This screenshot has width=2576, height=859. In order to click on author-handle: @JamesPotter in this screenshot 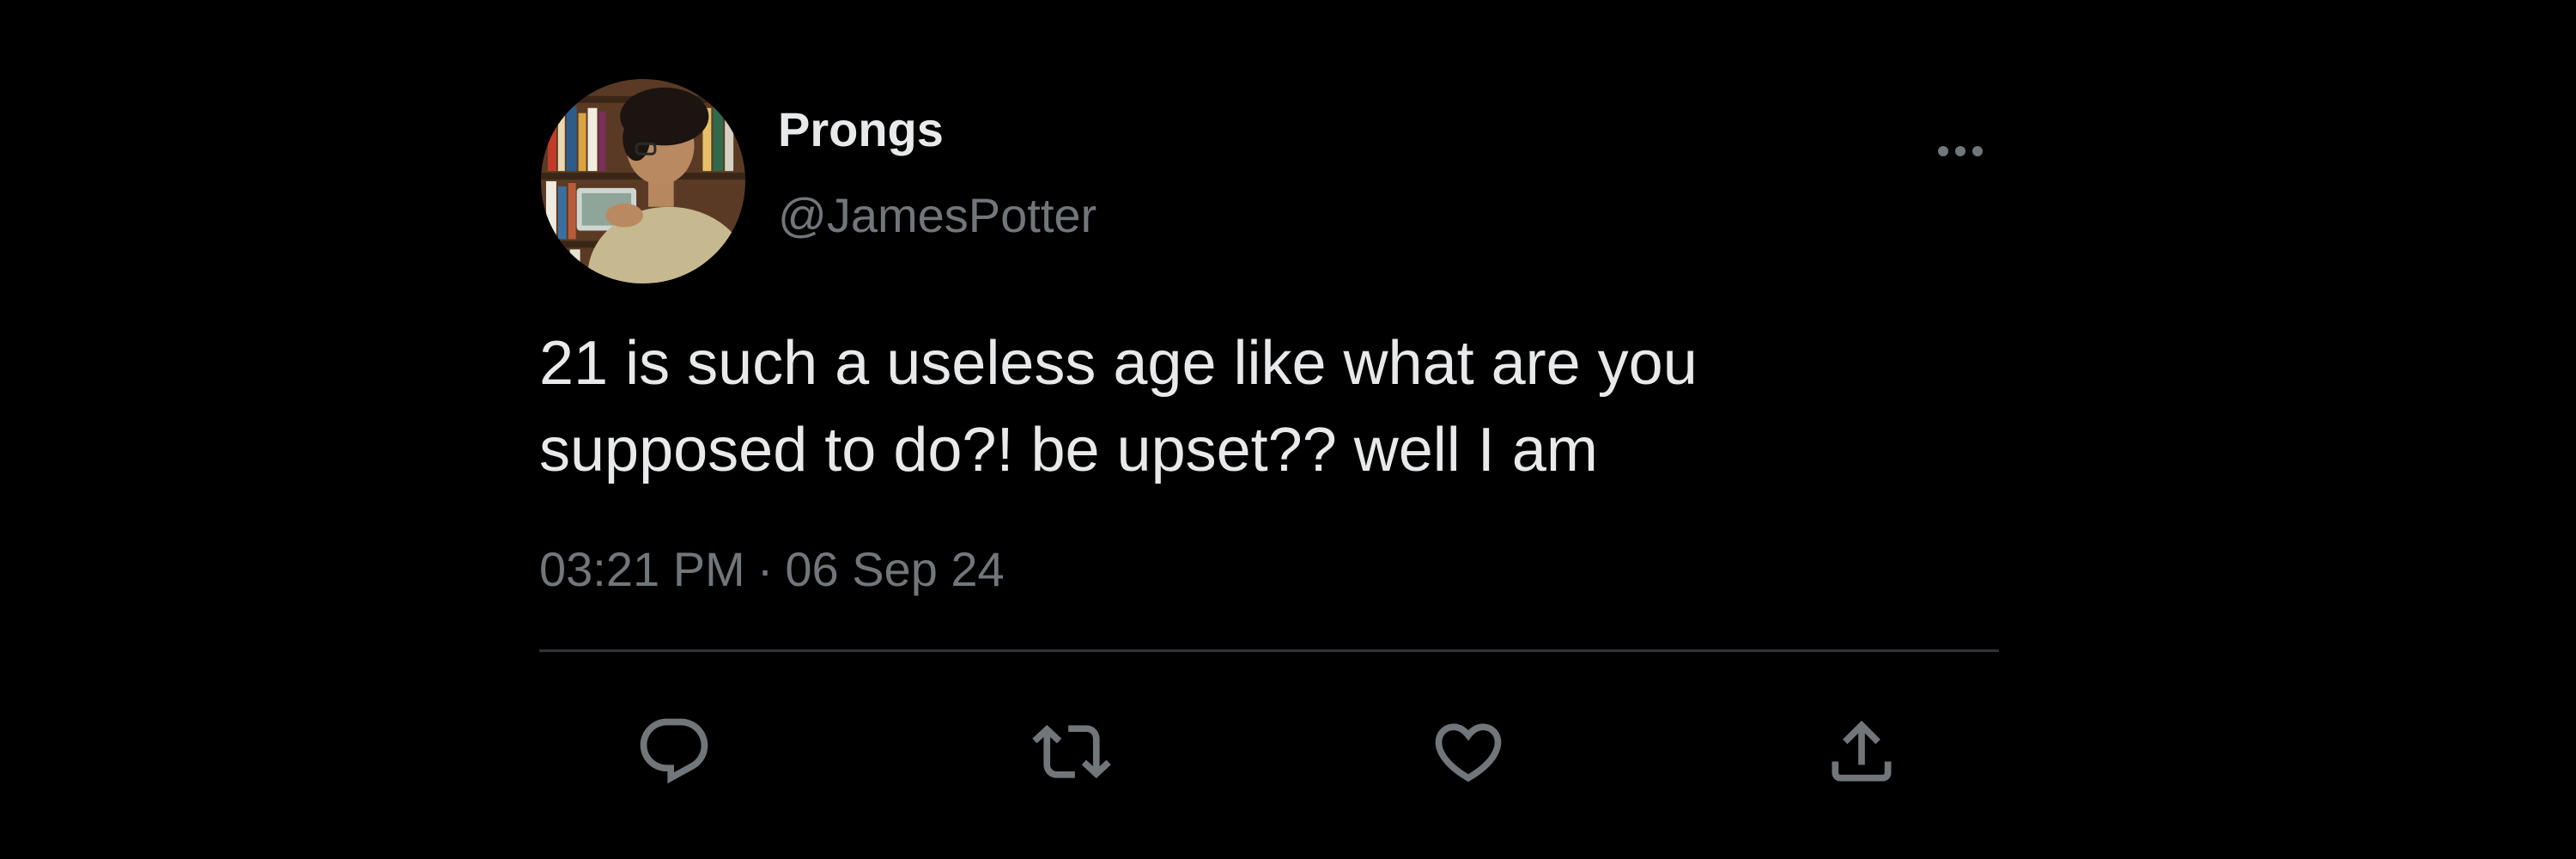, I will do `click(937, 215)`.